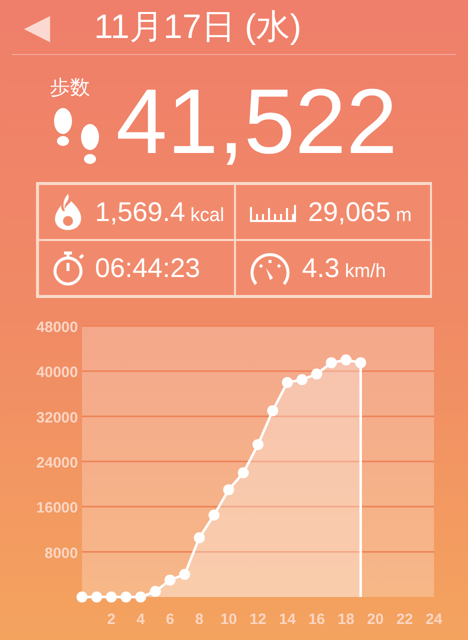 This screenshot has width=468, height=640. What do you see at coordinates (61, 553) in the screenshot?
I see `y-axis-label: 8000` at bounding box center [61, 553].